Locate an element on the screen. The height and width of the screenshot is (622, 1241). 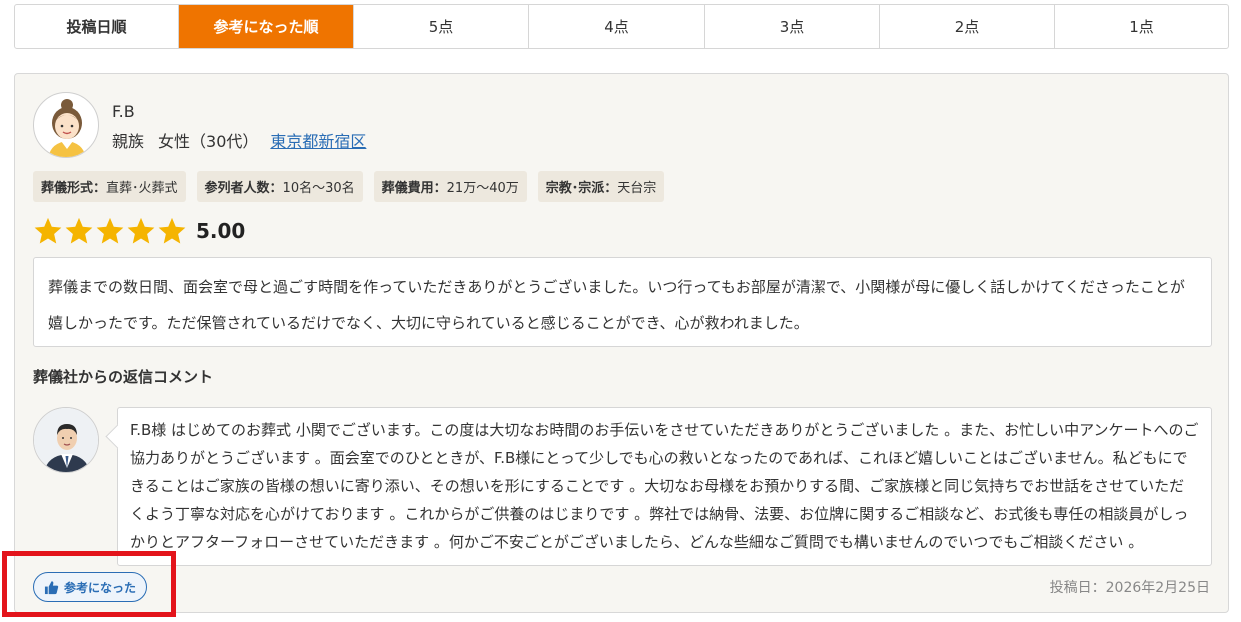
tab-3-points: 3点 is located at coordinates (792, 26).